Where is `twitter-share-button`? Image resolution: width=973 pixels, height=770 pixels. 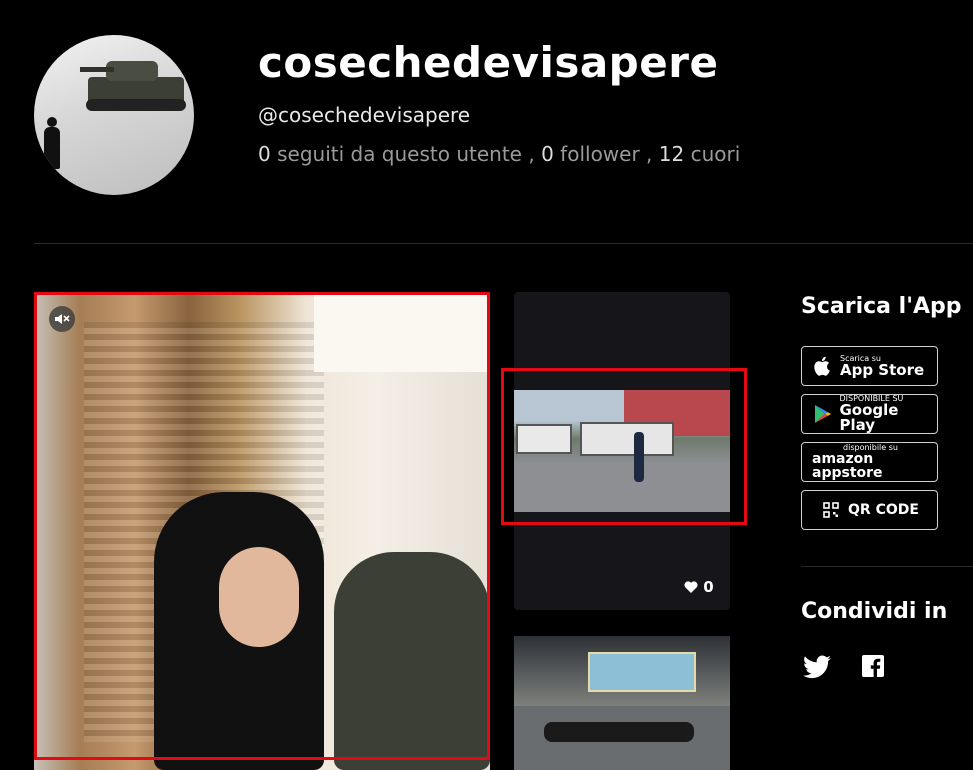
twitter-share-button is located at coordinates (817, 668).